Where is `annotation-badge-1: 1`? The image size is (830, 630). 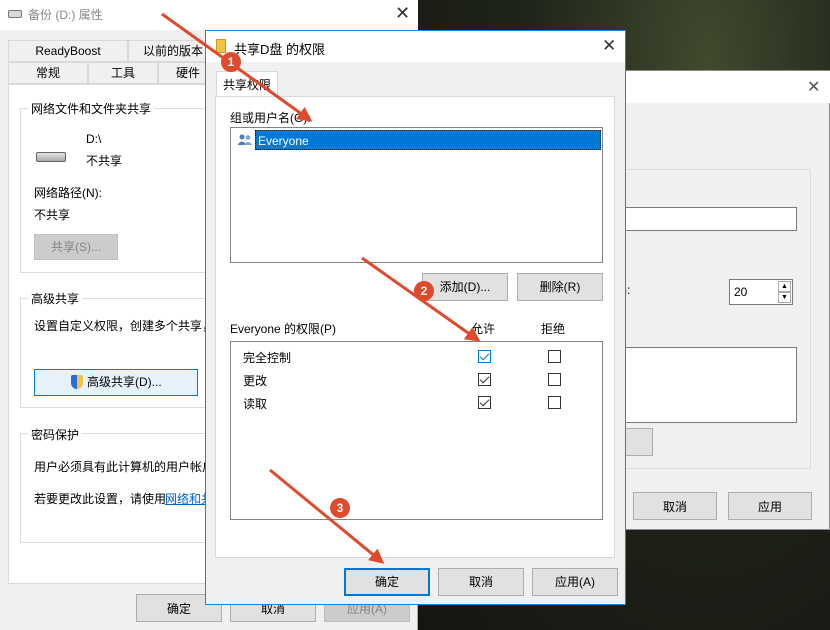
annotation-badge-1: 1 is located at coordinates (231, 62).